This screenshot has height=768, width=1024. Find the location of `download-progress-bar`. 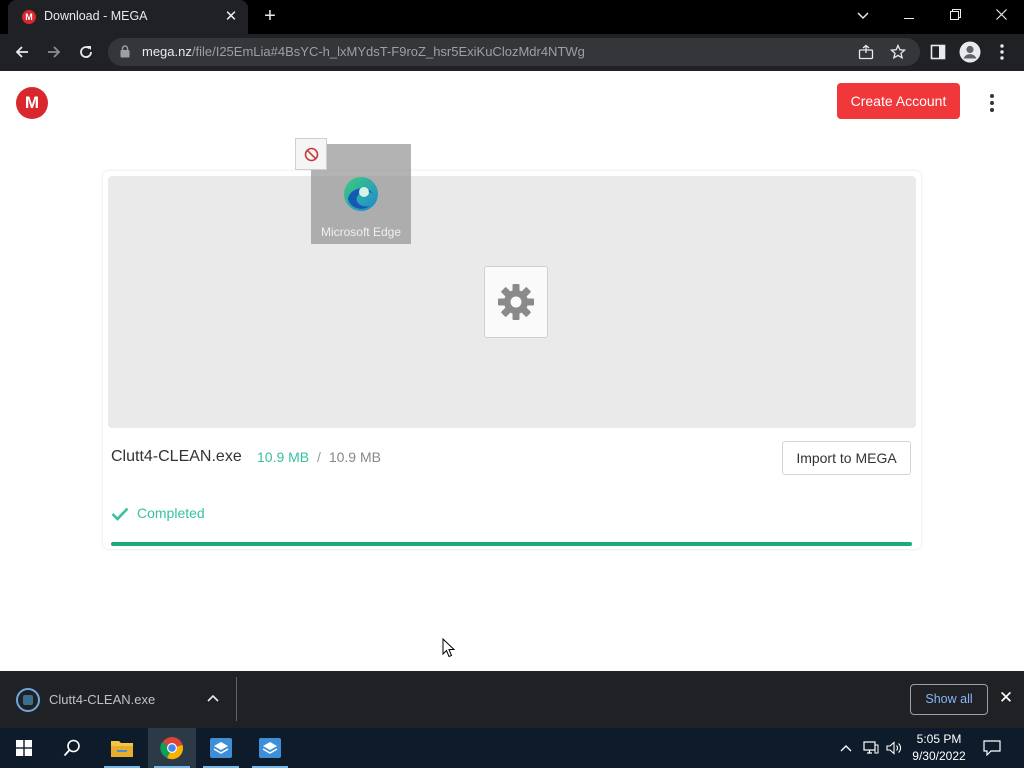

download-progress-bar is located at coordinates (511, 544).